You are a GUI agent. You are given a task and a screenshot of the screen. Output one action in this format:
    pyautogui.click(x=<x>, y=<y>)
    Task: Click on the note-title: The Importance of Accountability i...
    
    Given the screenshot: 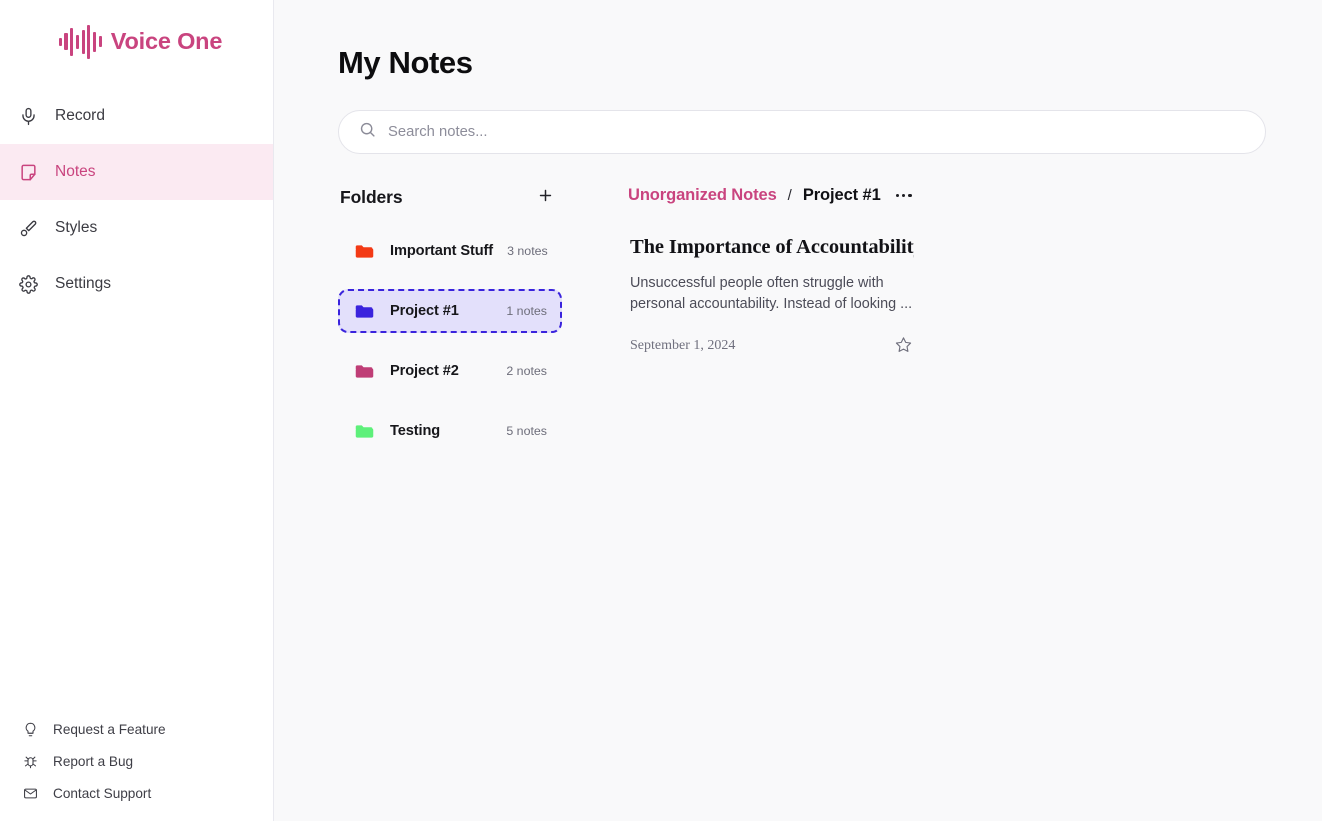 What is the action you would take?
    pyautogui.click(x=772, y=247)
    